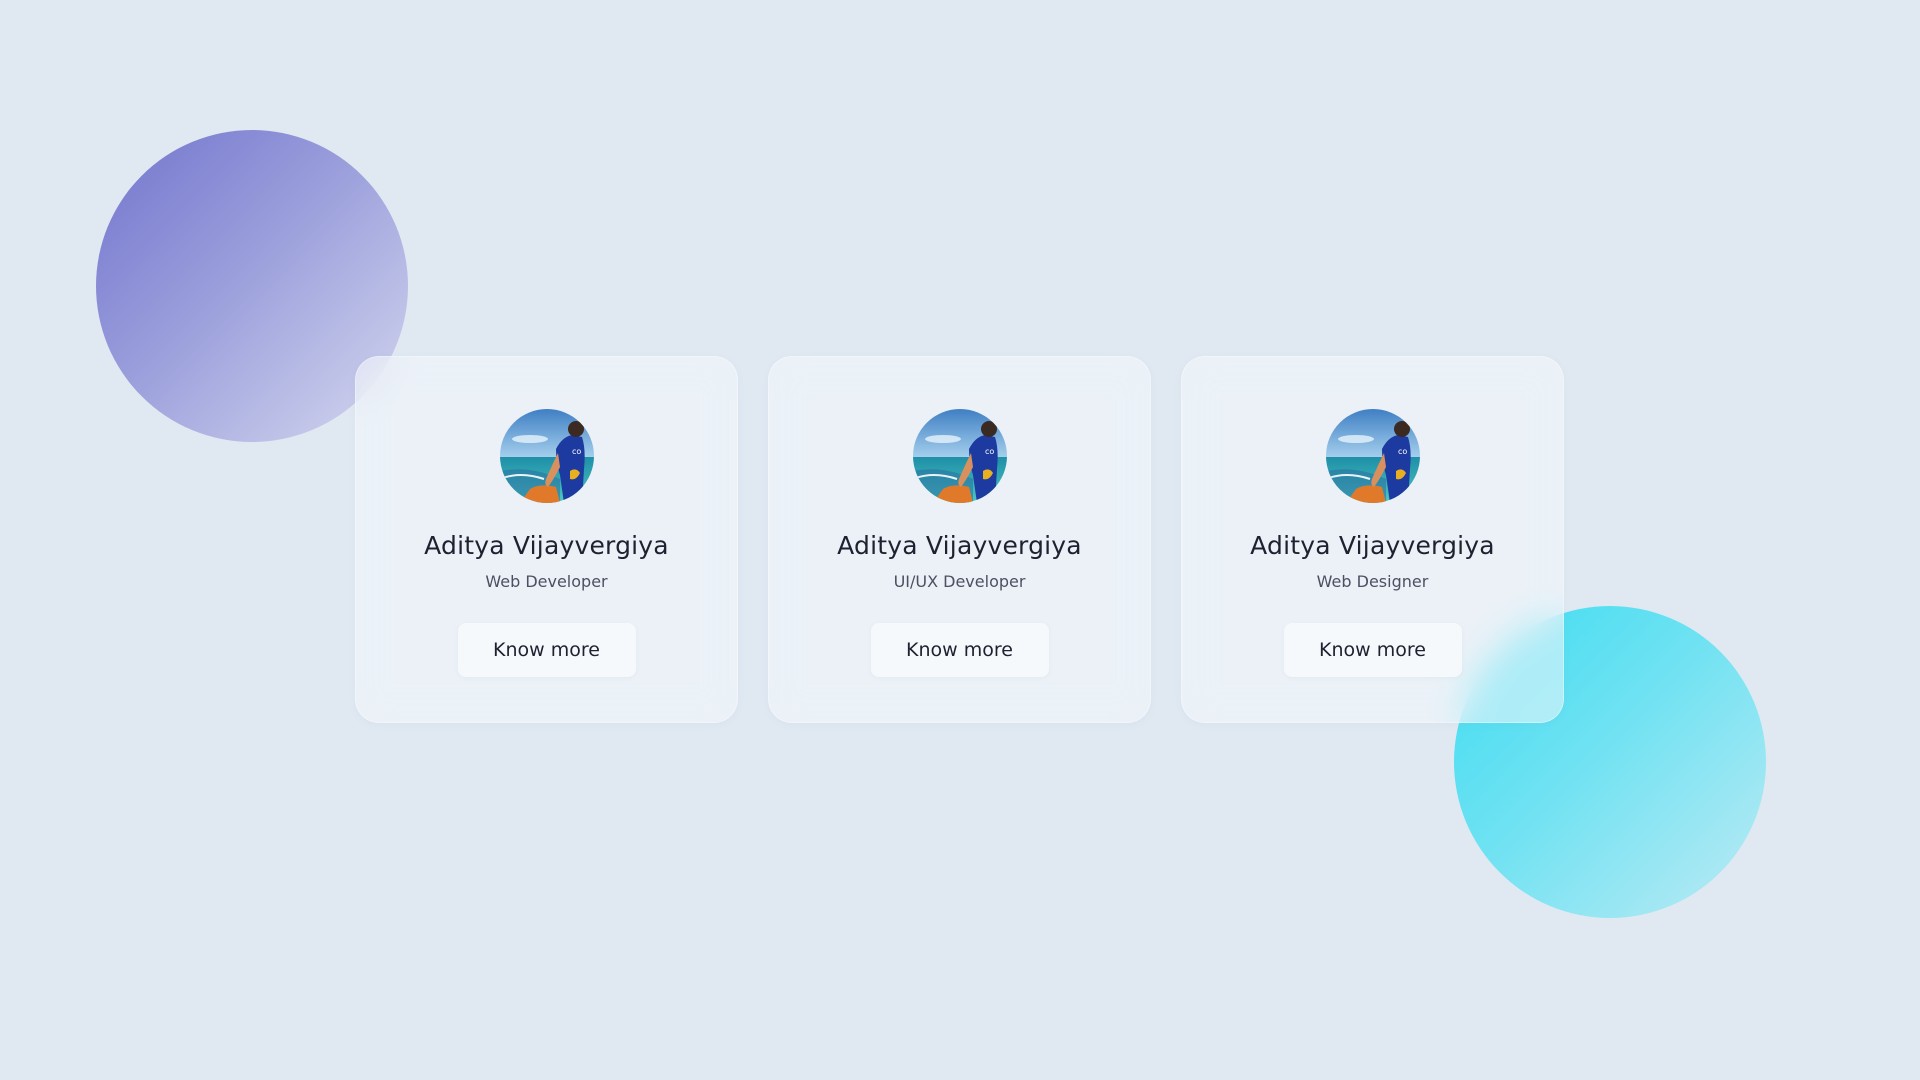 The width and height of the screenshot is (1920, 1080). I want to click on profile-role: UI/UX Developer, so click(959, 581).